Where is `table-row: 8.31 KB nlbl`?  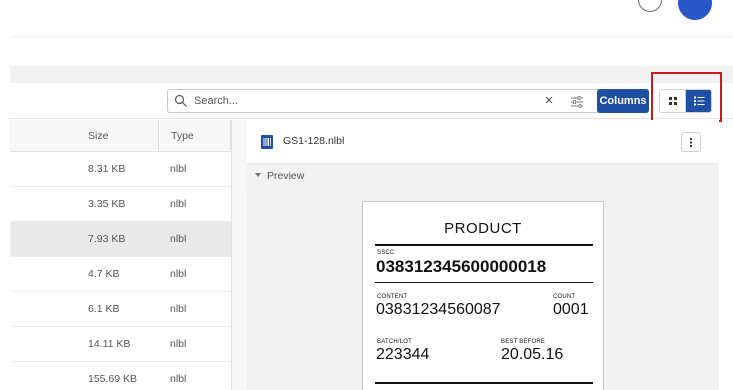 table-row: 8.31 KB nlbl is located at coordinates (120, 169).